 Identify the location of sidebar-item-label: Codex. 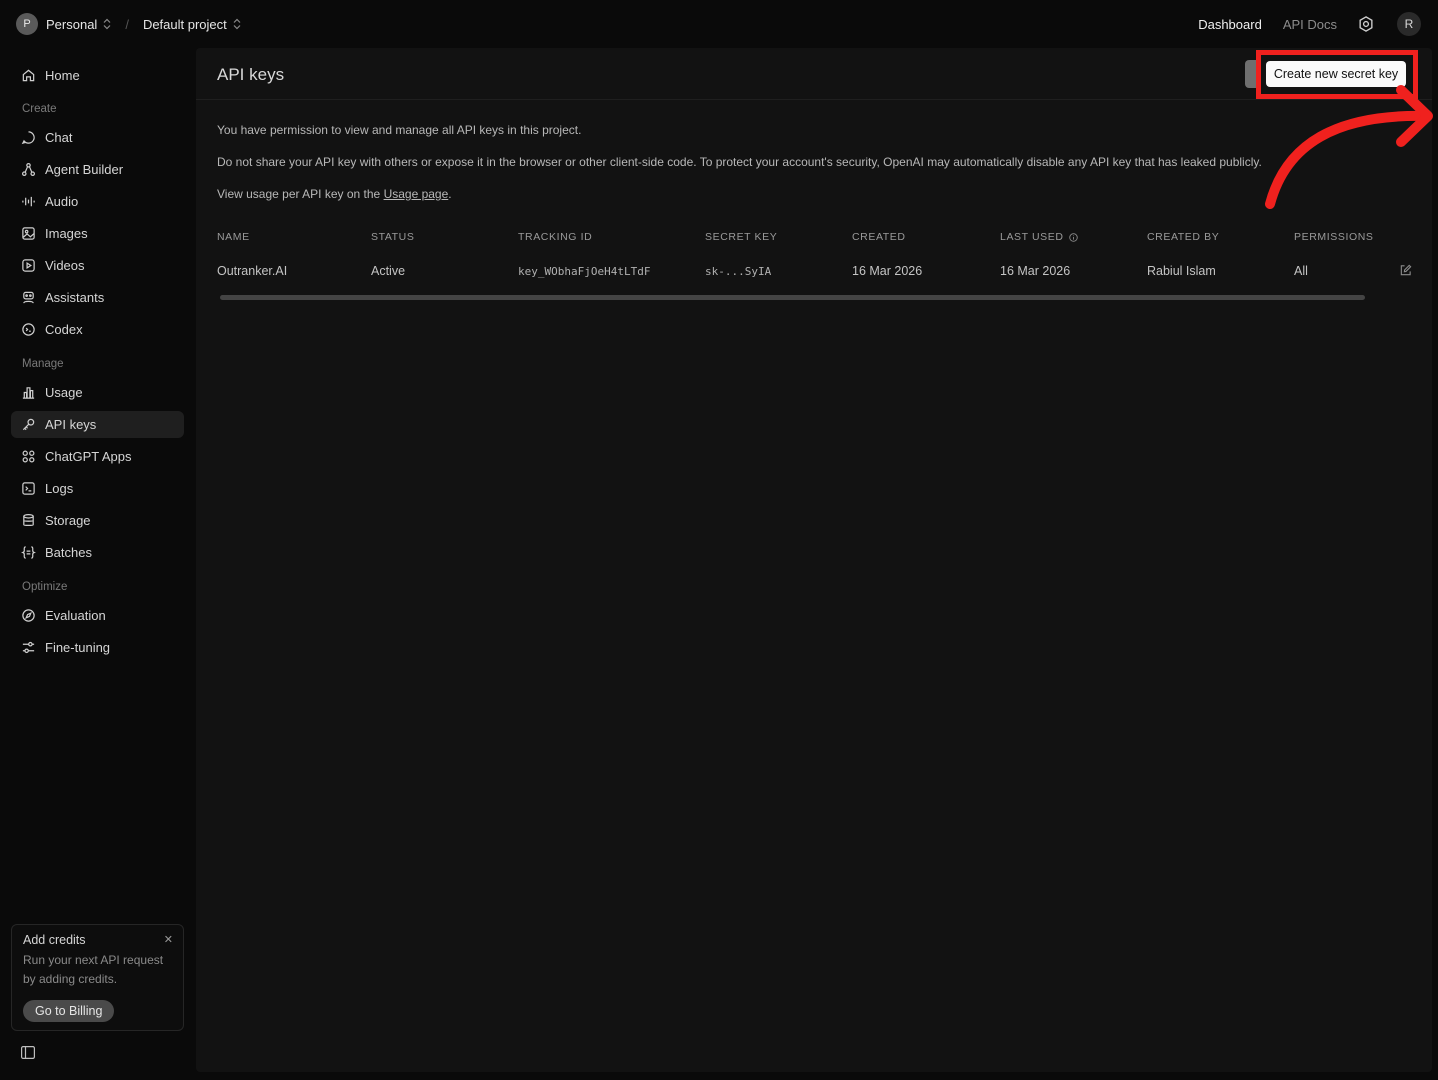
(64, 329).